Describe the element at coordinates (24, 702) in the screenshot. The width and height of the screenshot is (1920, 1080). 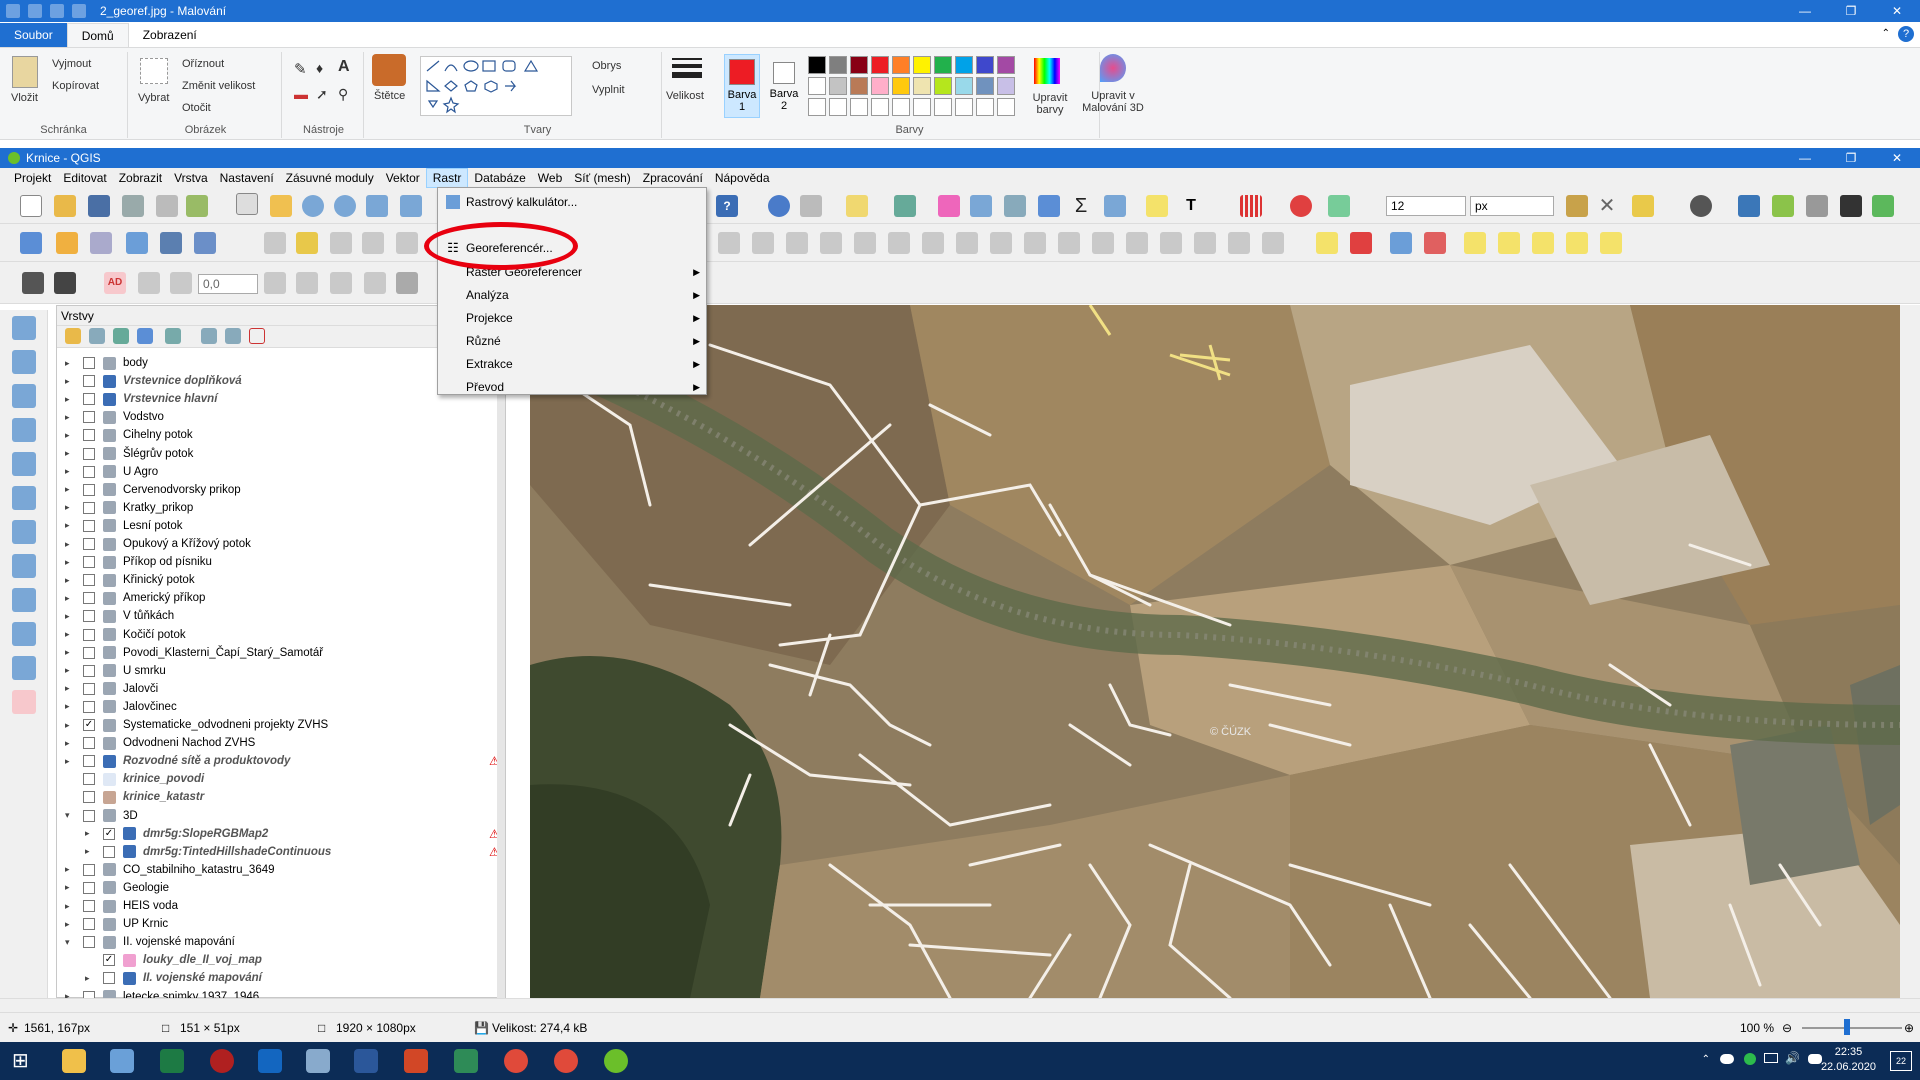
I see `ad-side-icon` at that location.